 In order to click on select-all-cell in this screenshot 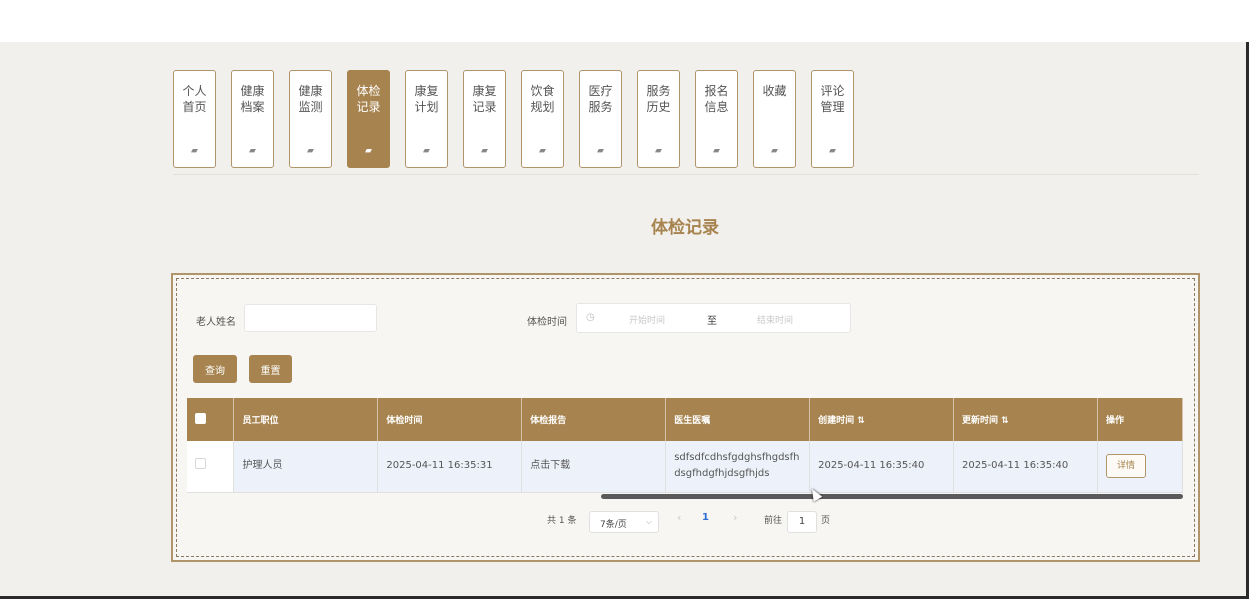, I will do `click(211, 419)`.